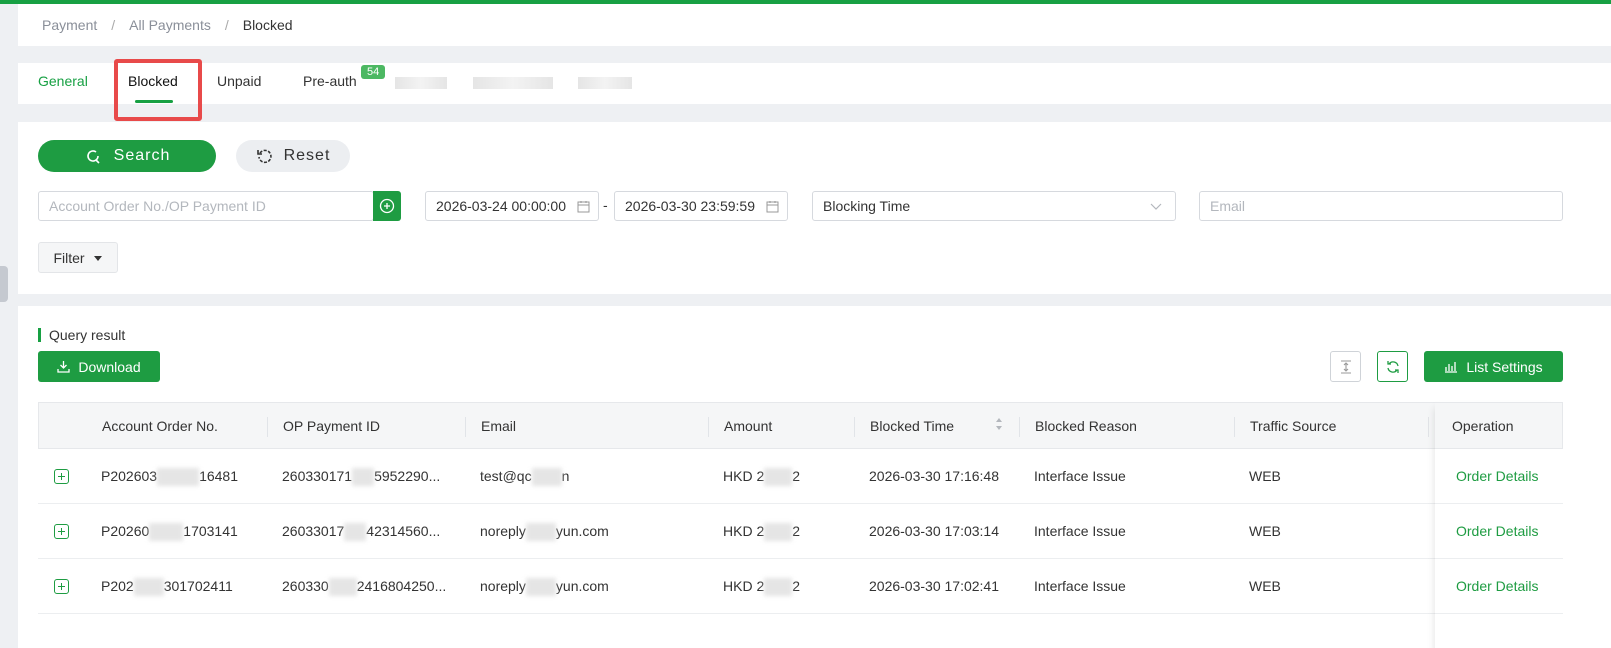 Image resolution: width=1611 pixels, height=648 pixels. I want to click on reset-icon, so click(264, 156).